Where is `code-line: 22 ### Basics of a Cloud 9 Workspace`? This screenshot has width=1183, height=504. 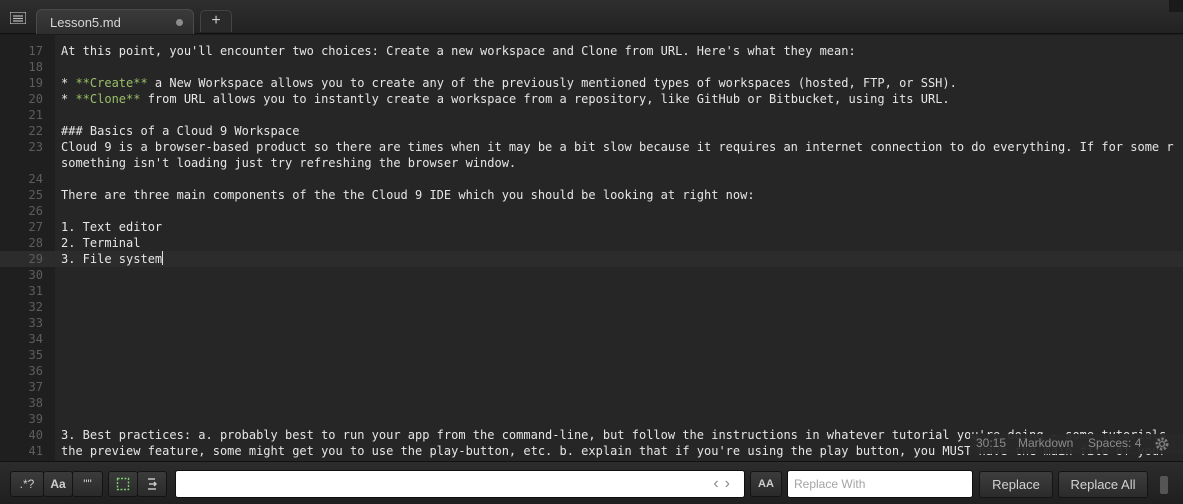
code-line: 22 ### Basics of a Cloud 9 Workspace is located at coordinates (591, 131).